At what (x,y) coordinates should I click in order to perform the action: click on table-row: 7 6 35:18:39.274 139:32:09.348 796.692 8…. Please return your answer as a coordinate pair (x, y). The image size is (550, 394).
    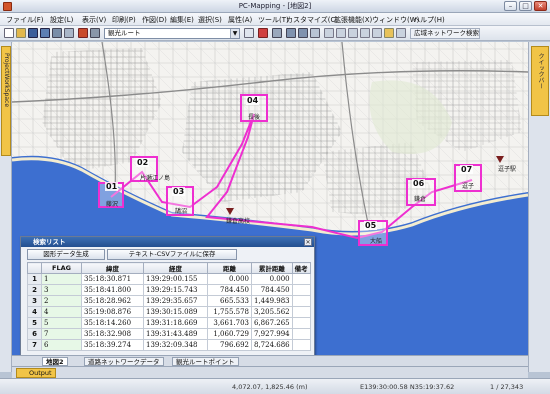
    Looking at the image, I should click on (169, 345).